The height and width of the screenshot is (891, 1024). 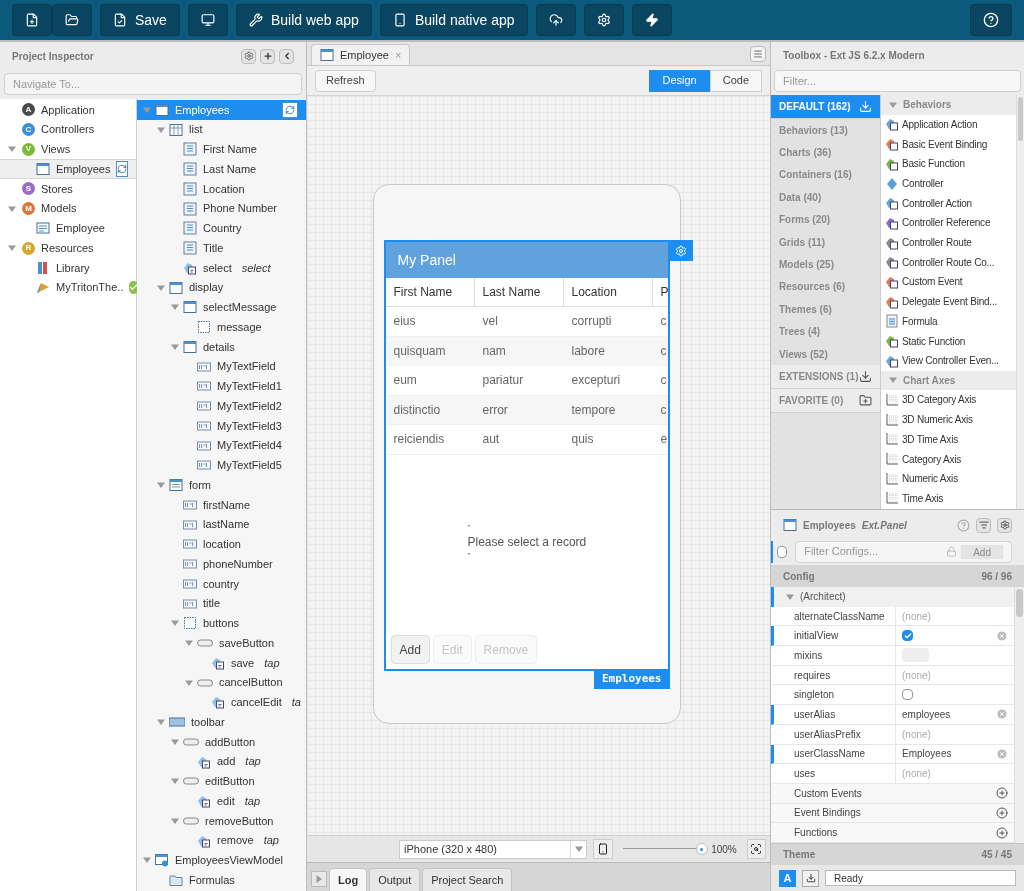 What do you see at coordinates (68, 228) in the screenshot?
I see `tree-item: Employee` at bounding box center [68, 228].